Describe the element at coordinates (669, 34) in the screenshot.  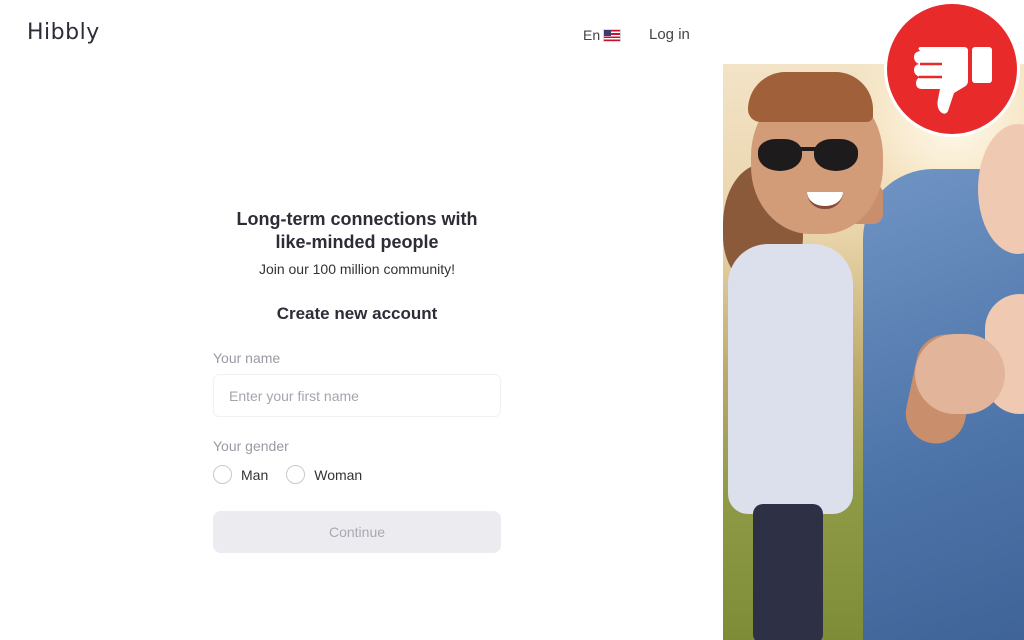
I see `login-link: Log in` at that location.